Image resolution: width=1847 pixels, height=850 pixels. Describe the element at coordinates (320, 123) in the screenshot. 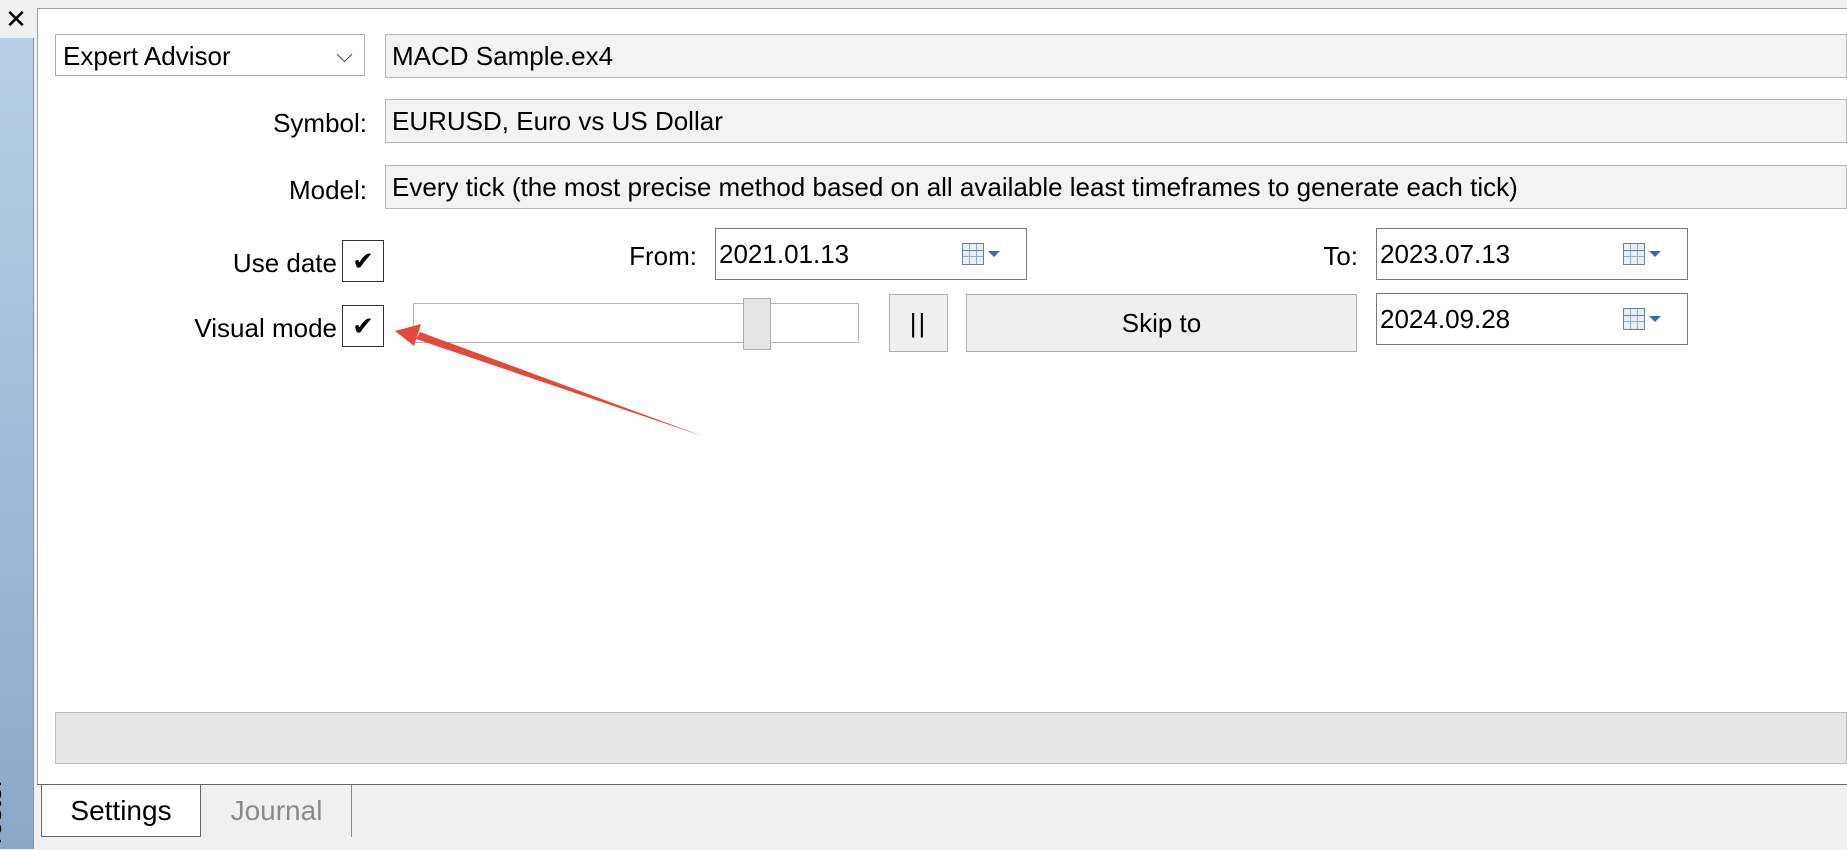

I see `symbol-label: Symbol:` at that location.